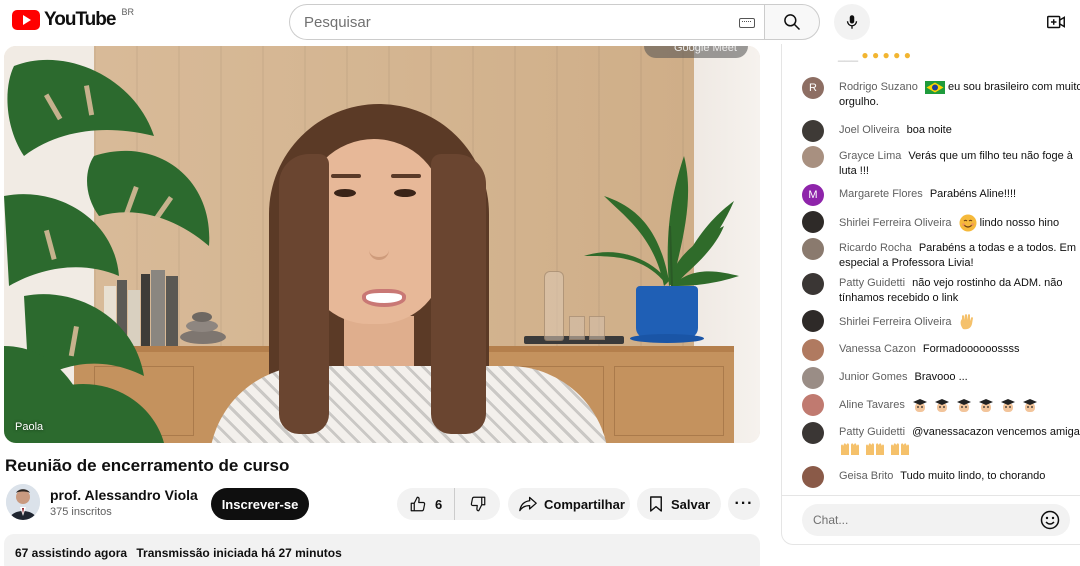  Describe the element at coordinates (1019, 222) in the screenshot. I see `chat-text: lindo nosso hino` at that location.